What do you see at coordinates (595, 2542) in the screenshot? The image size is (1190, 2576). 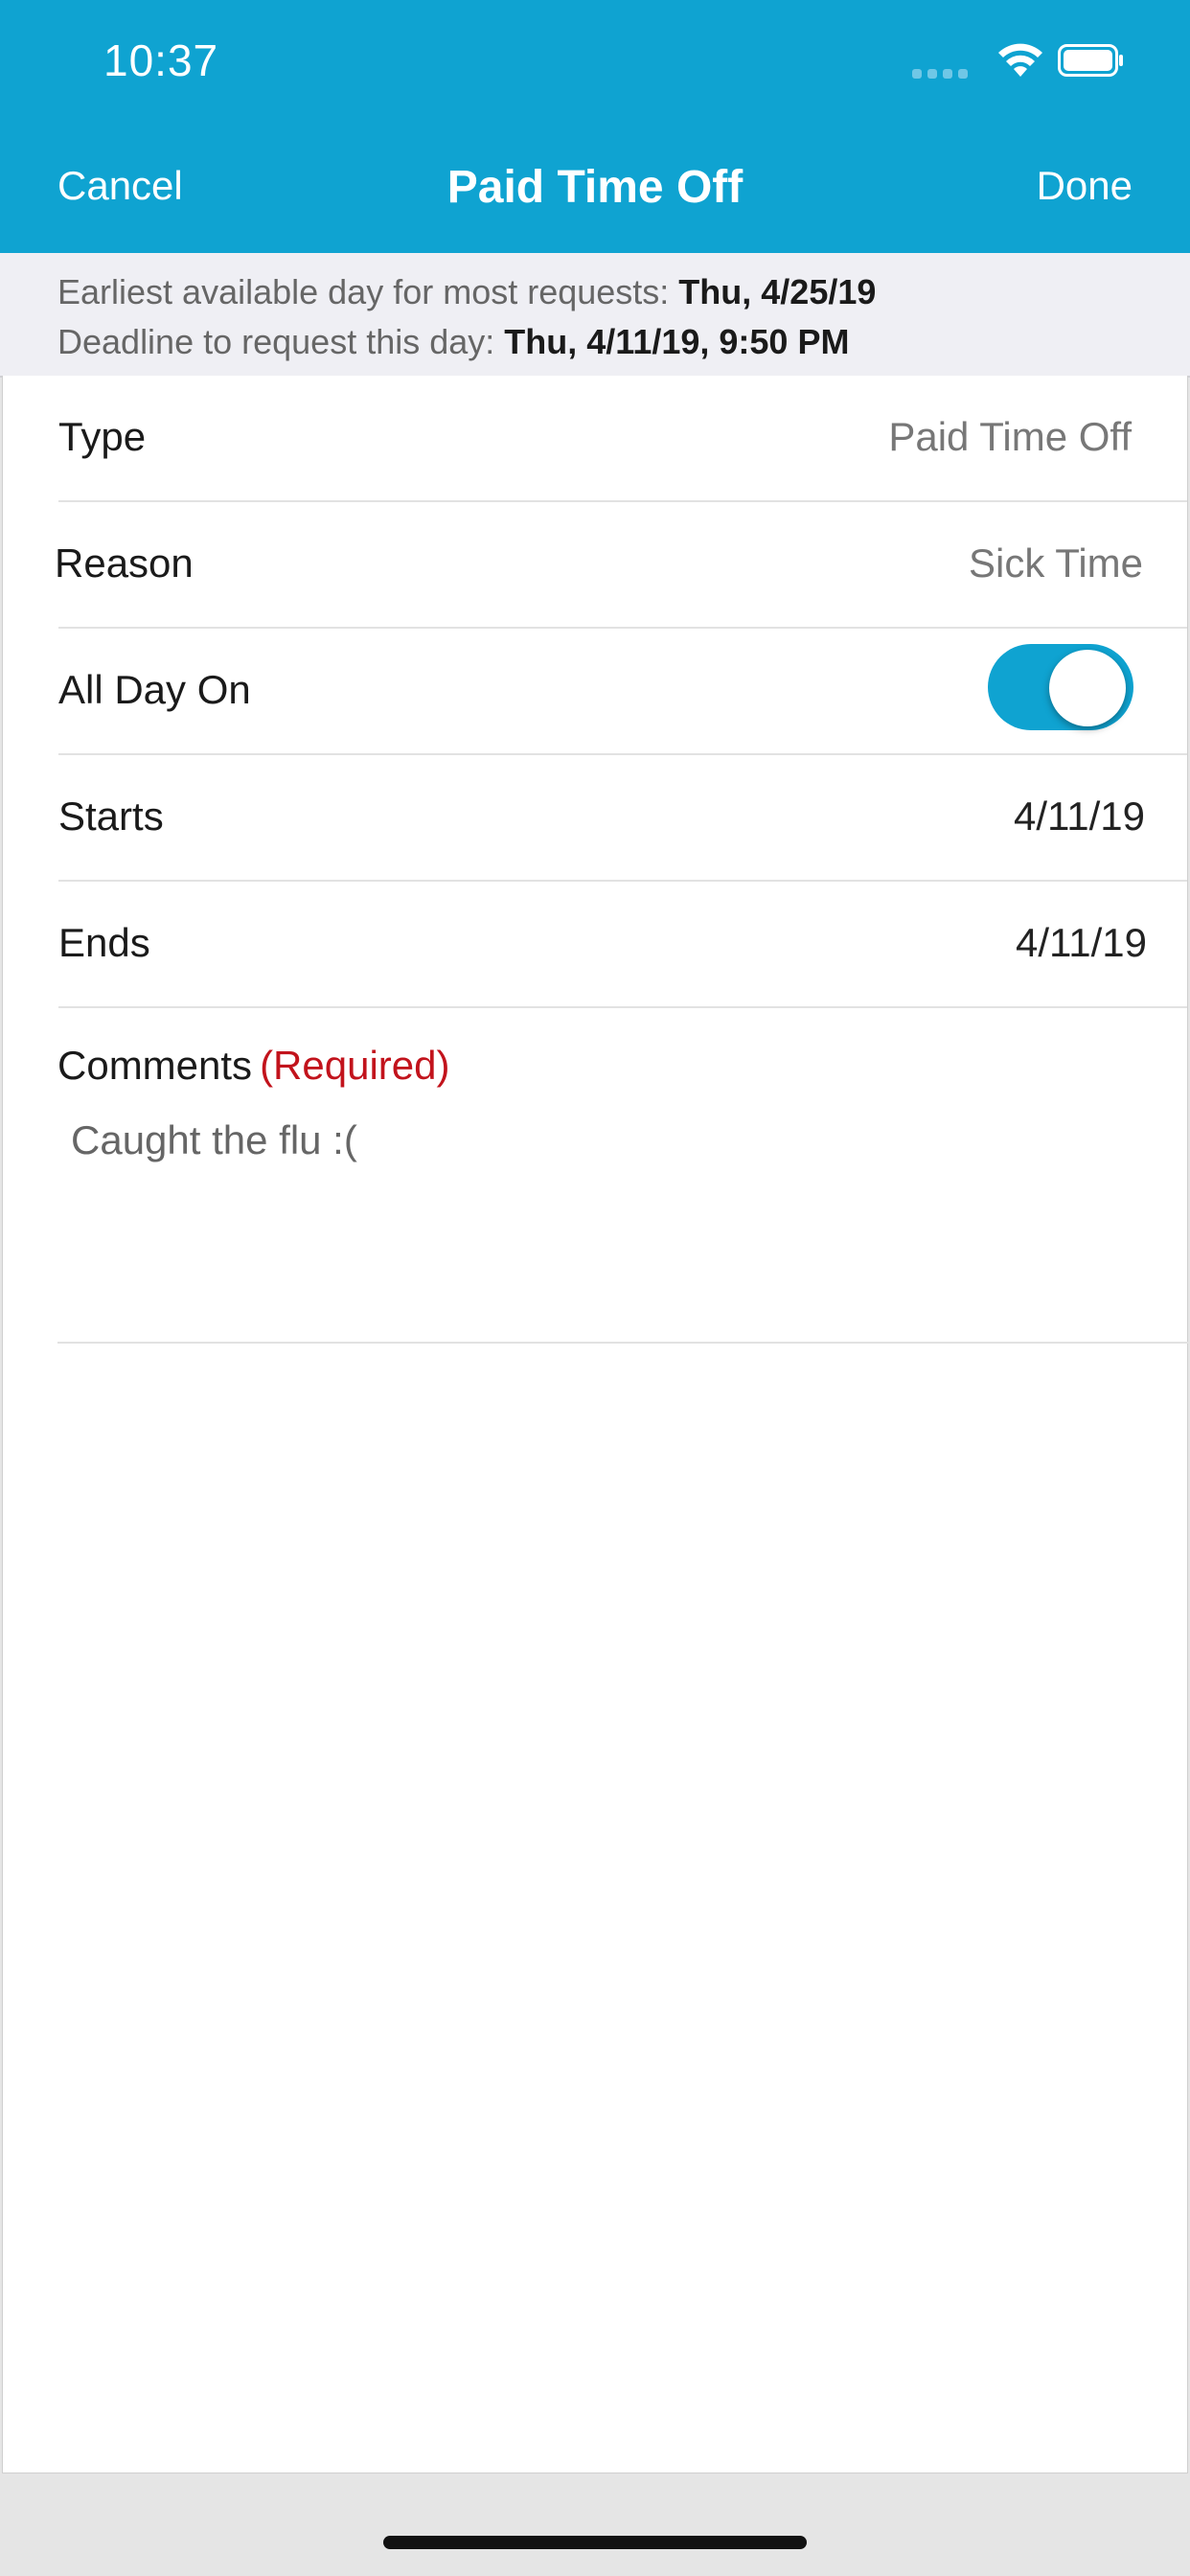 I see `home-indicator` at bounding box center [595, 2542].